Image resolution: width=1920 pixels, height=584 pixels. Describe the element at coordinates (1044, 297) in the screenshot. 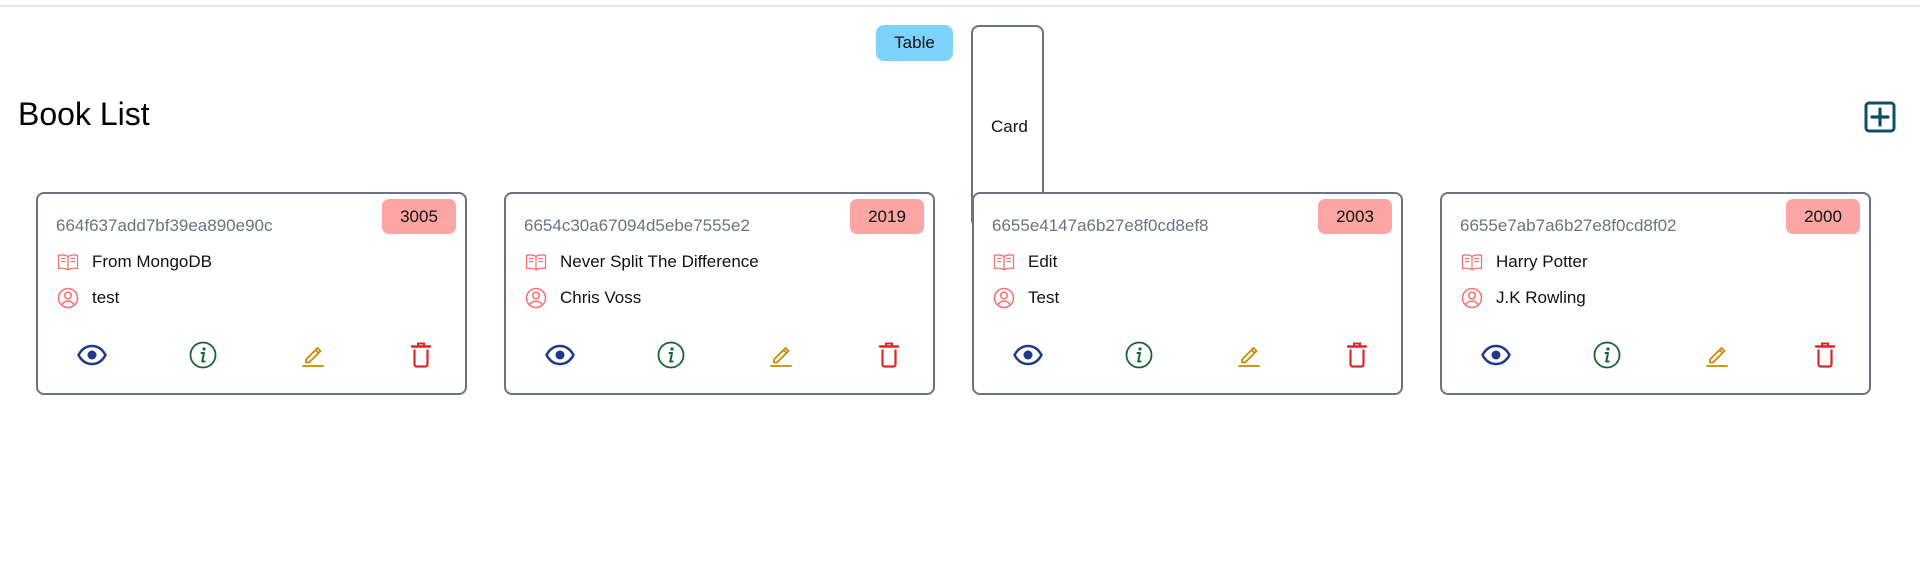

I see `book-author: Test` at that location.